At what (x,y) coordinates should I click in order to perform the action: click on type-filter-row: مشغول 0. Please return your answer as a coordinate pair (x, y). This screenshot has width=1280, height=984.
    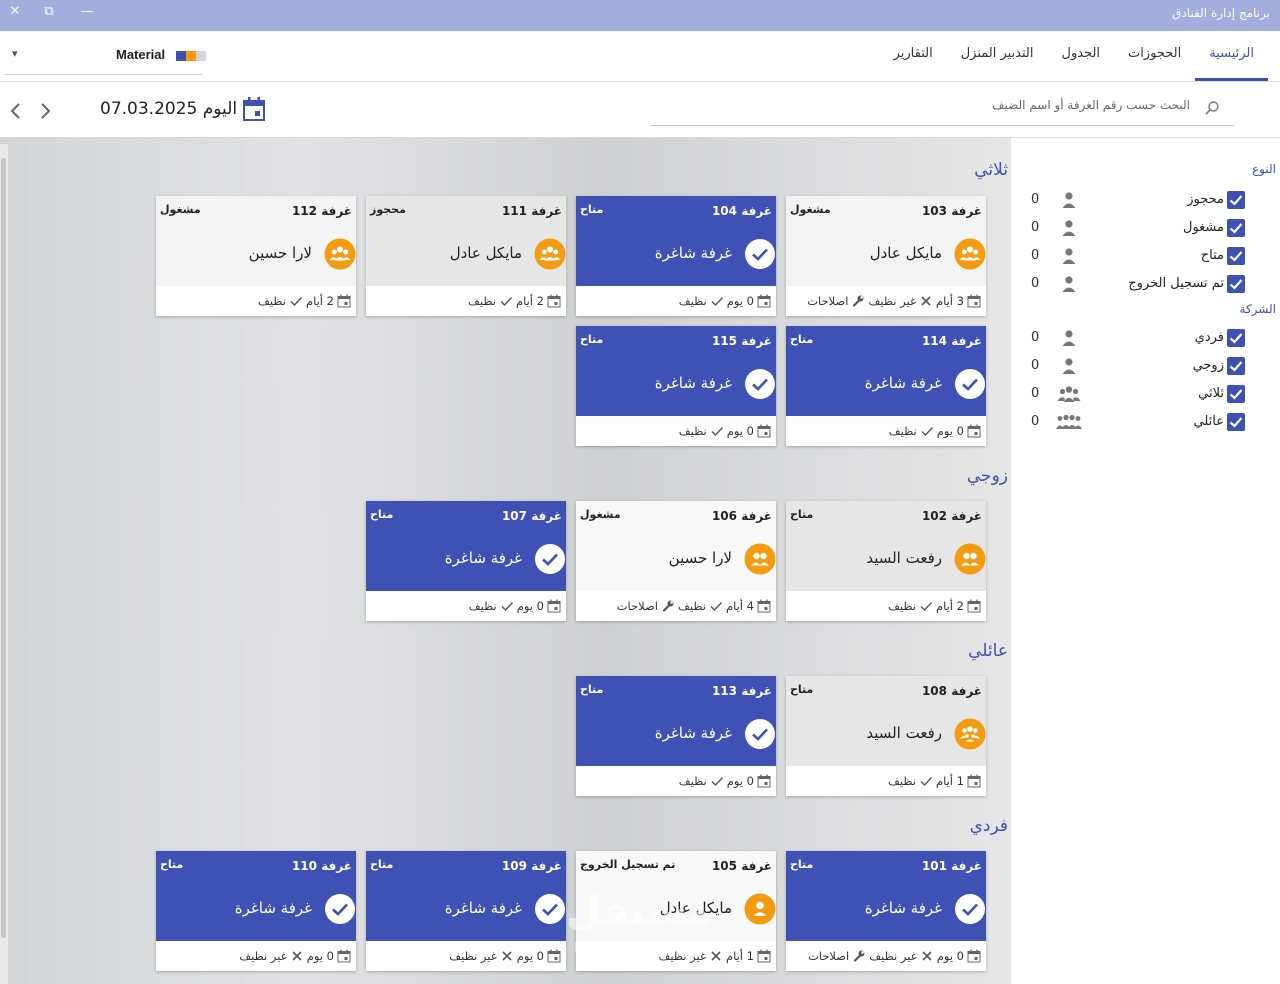
    Looking at the image, I should click on (1145, 228).